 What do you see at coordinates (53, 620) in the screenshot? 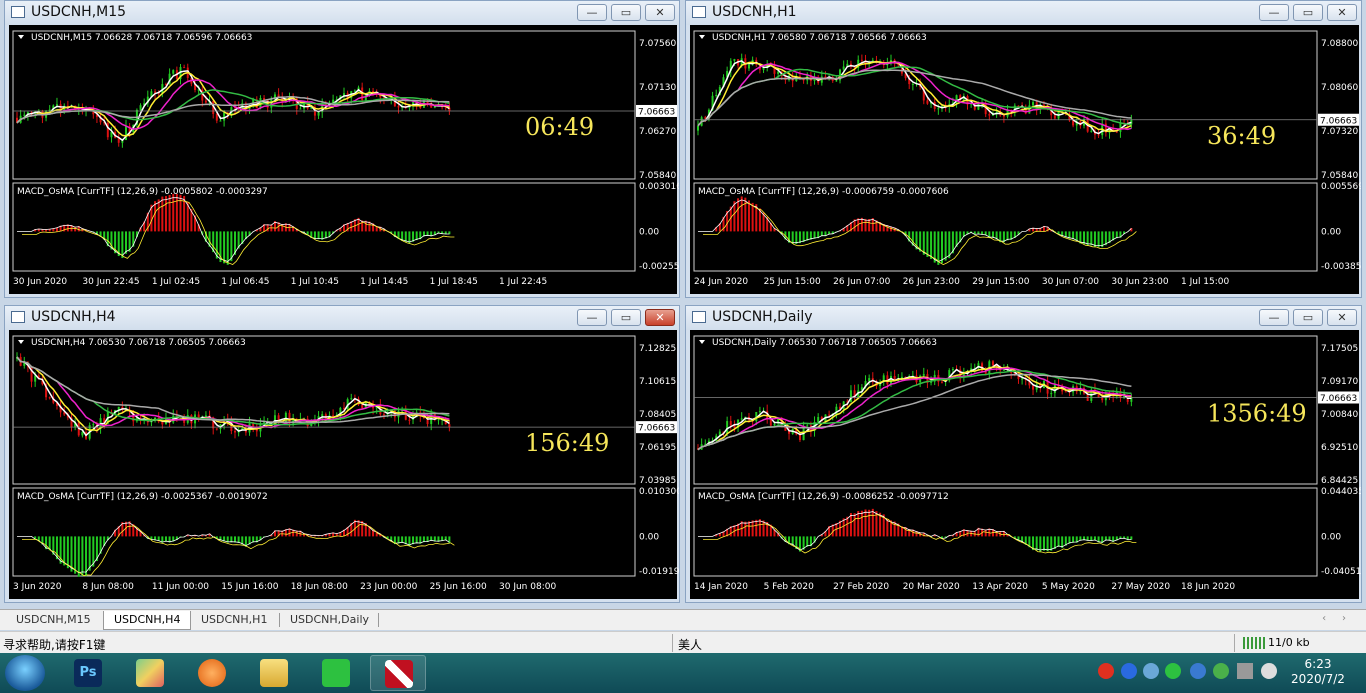
I see `tab-usdcnh-m15: USDCNH,M15` at bounding box center [53, 620].